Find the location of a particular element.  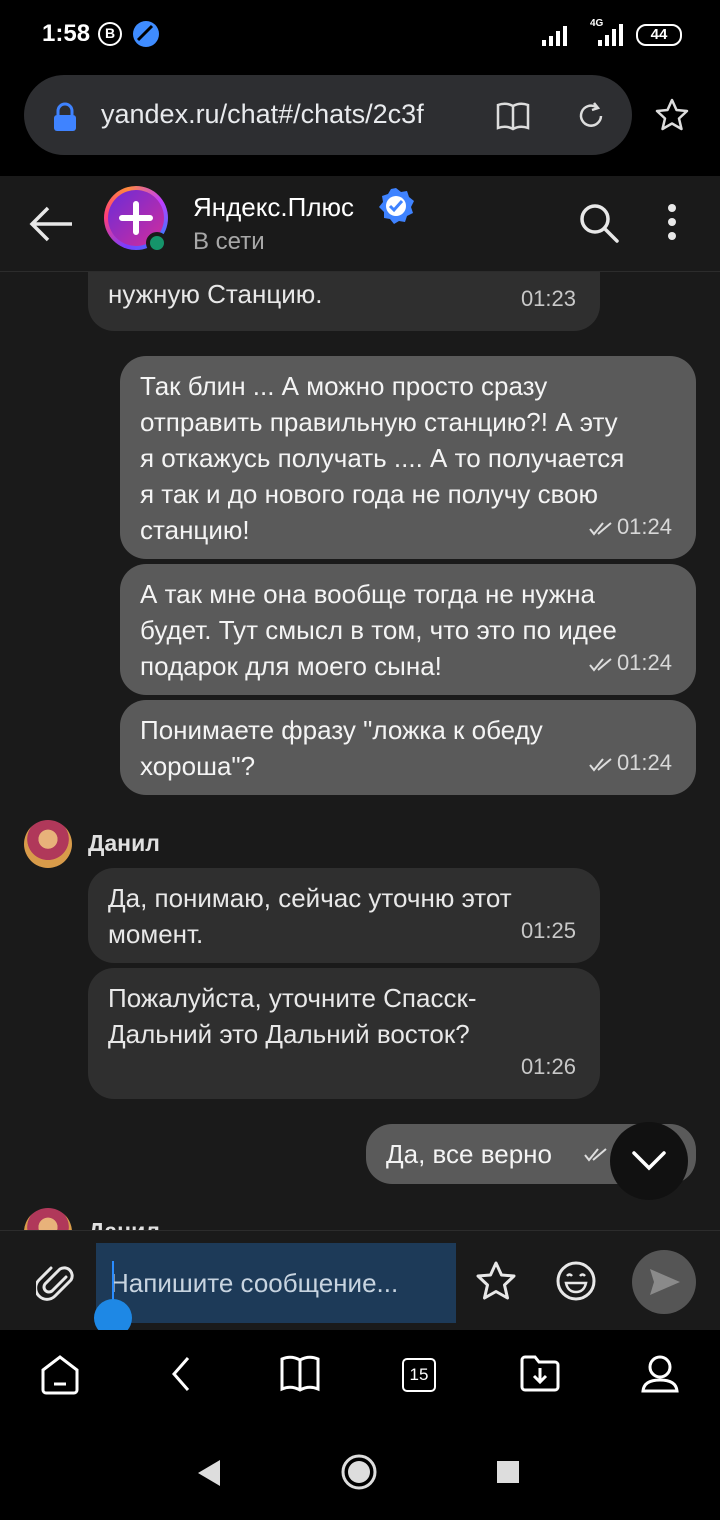

search-icon is located at coordinates (599, 223).